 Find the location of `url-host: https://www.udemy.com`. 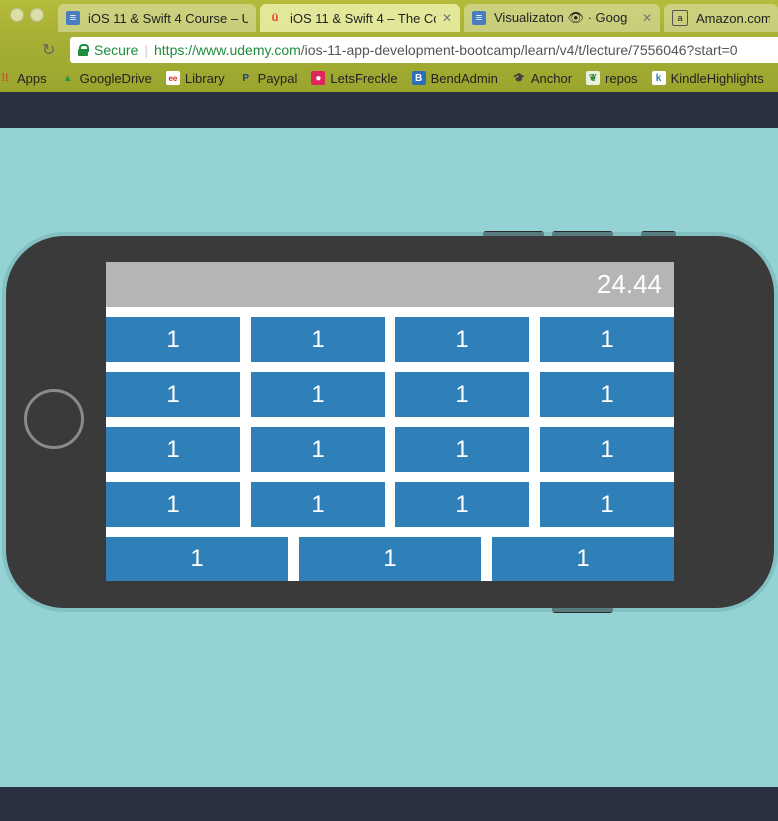

url-host: https://www.udemy.com is located at coordinates (227, 50).